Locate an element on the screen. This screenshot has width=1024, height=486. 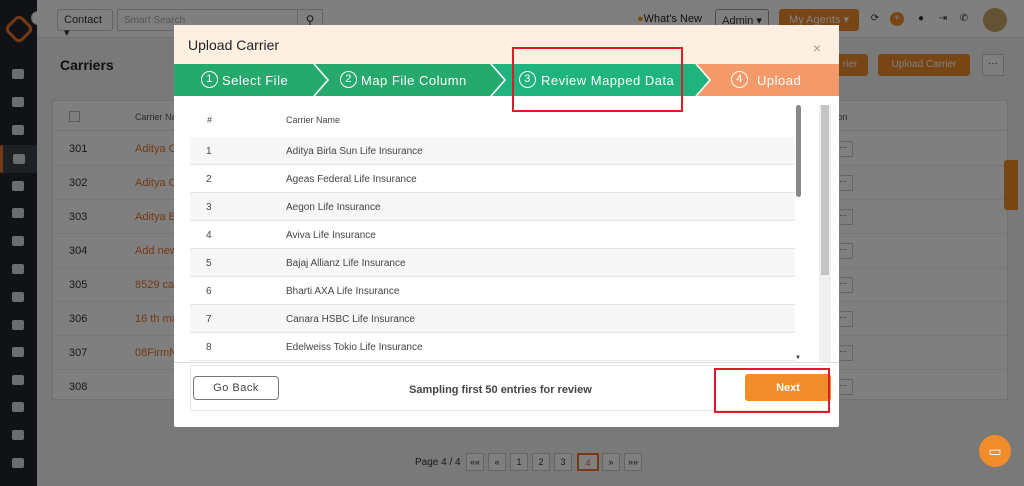
row-index: 6 is located at coordinates (209, 291).